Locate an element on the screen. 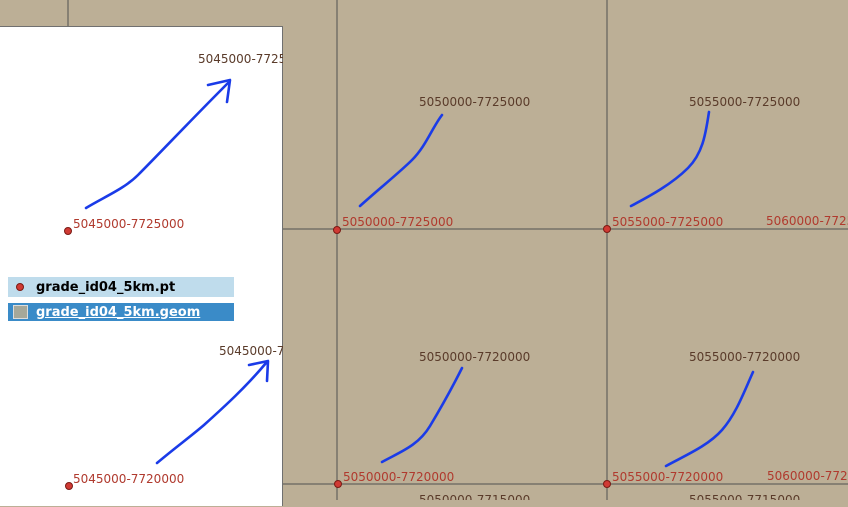 The width and height of the screenshot is (848, 507). polygon-symbol-icon is located at coordinates (20, 312).